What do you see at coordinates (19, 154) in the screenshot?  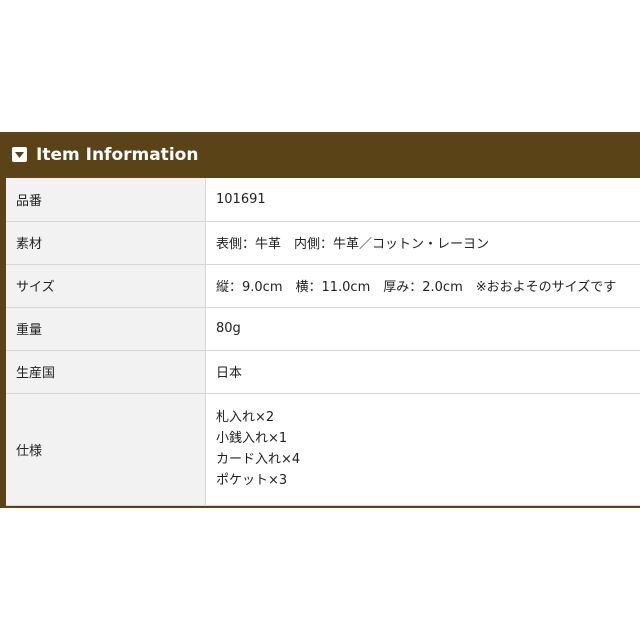 I see `chevron-down-icon` at bounding box center [19, 154].